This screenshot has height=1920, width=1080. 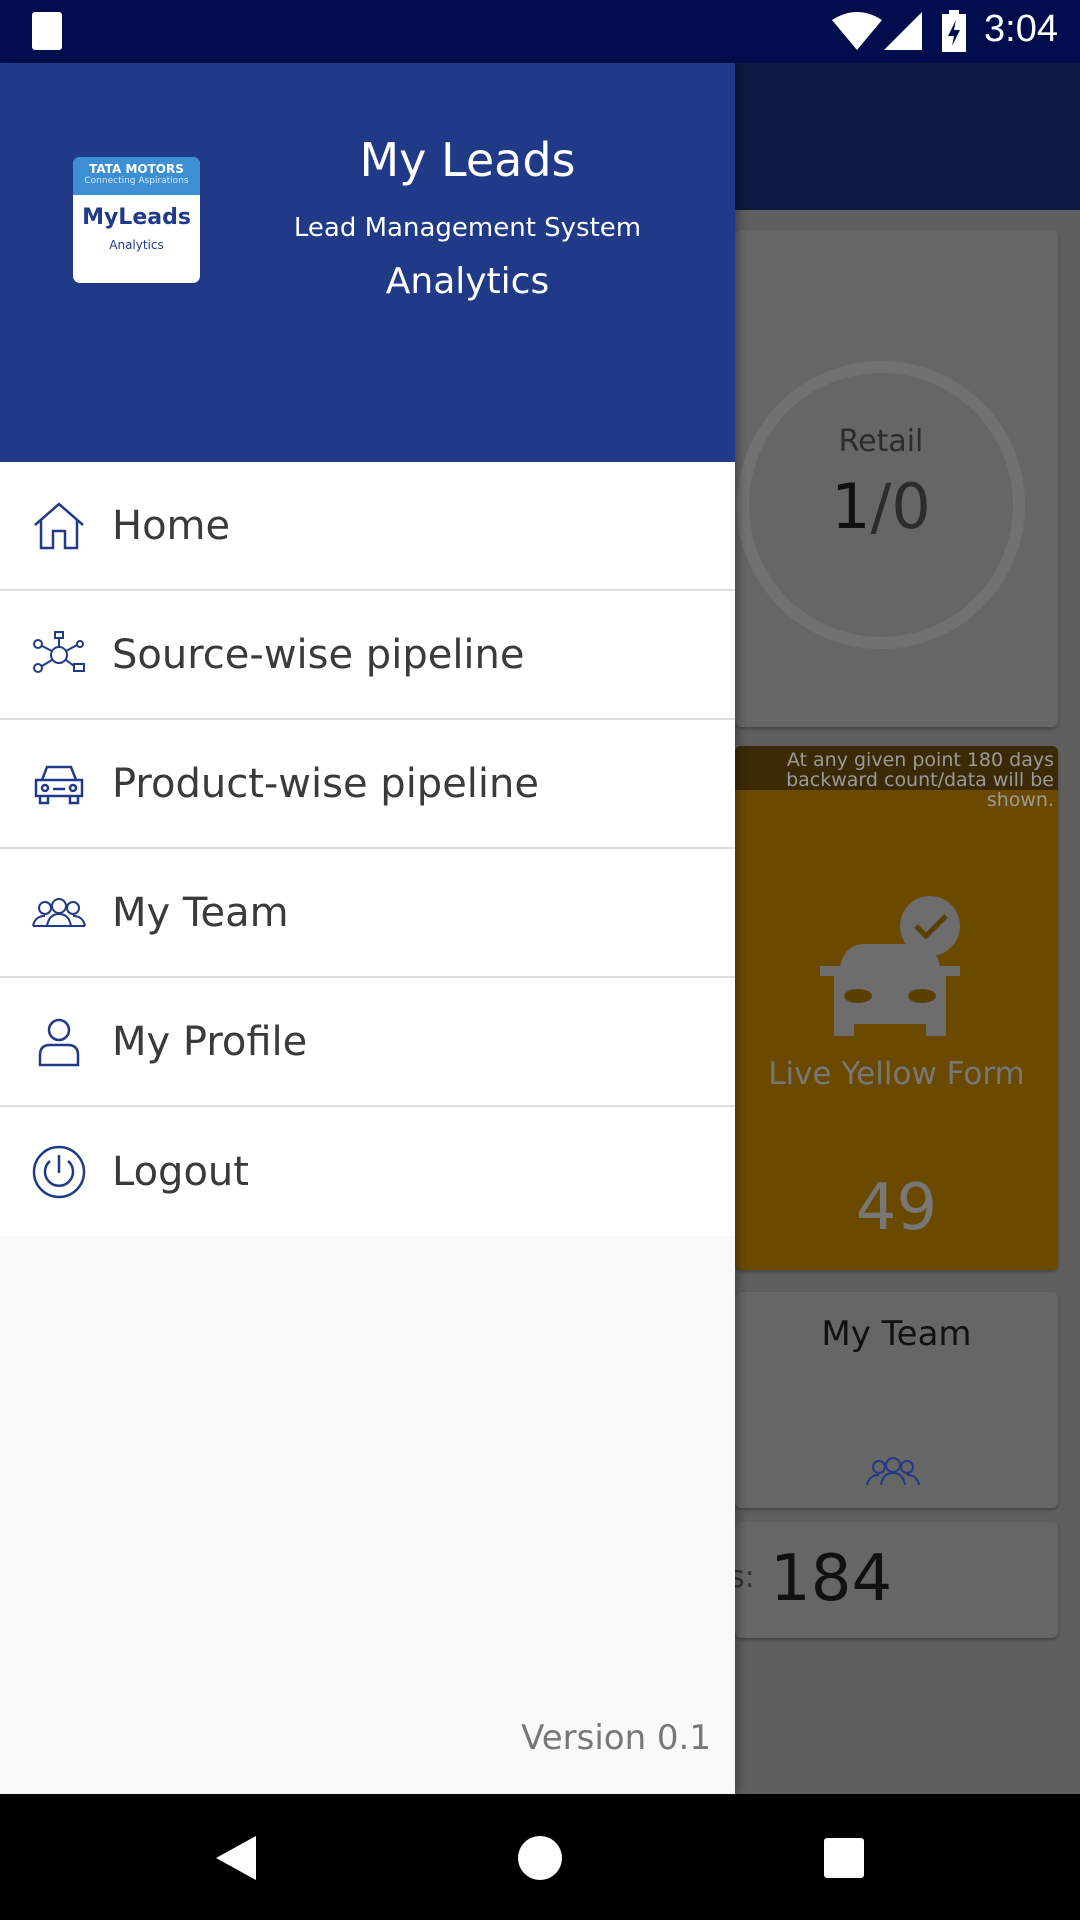 I want to click on home-icon, so click(x=59, y=525).